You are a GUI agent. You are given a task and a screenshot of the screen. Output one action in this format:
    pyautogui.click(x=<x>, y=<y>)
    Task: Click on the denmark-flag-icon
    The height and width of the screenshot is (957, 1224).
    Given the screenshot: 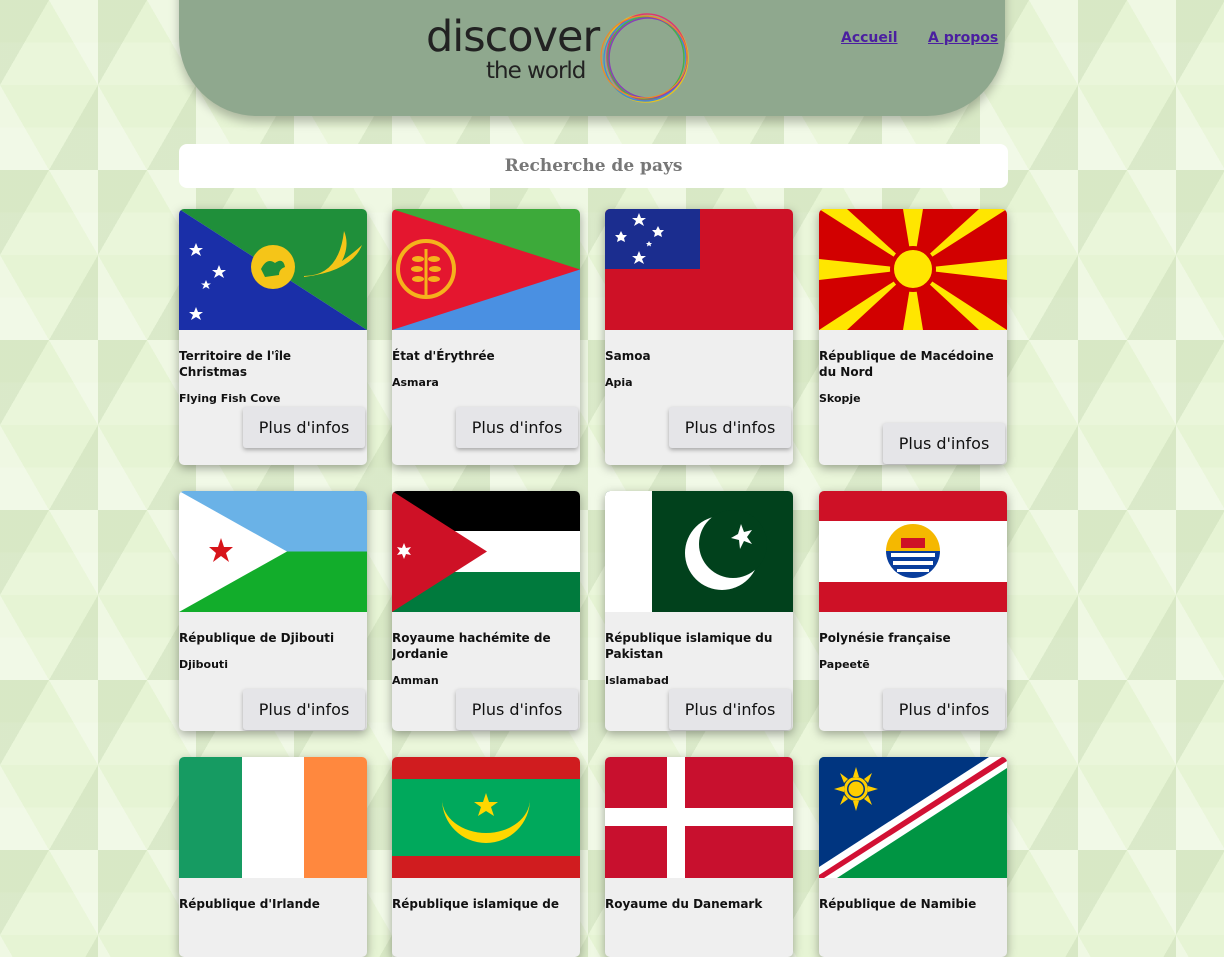 What is the action you would take?
    pyautogui.click(x=699, y=817)
    